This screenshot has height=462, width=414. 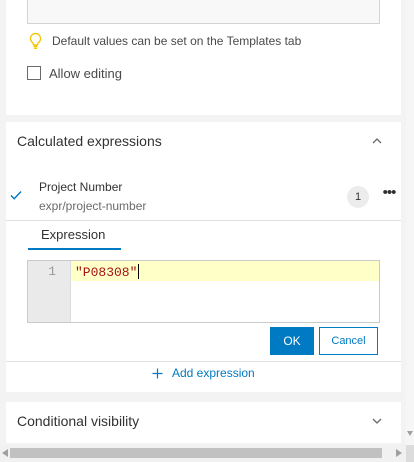 What do you see at coordinates (157, 373) in the screenshot?
I see `plus-icon` at bounding box center [157, 373].